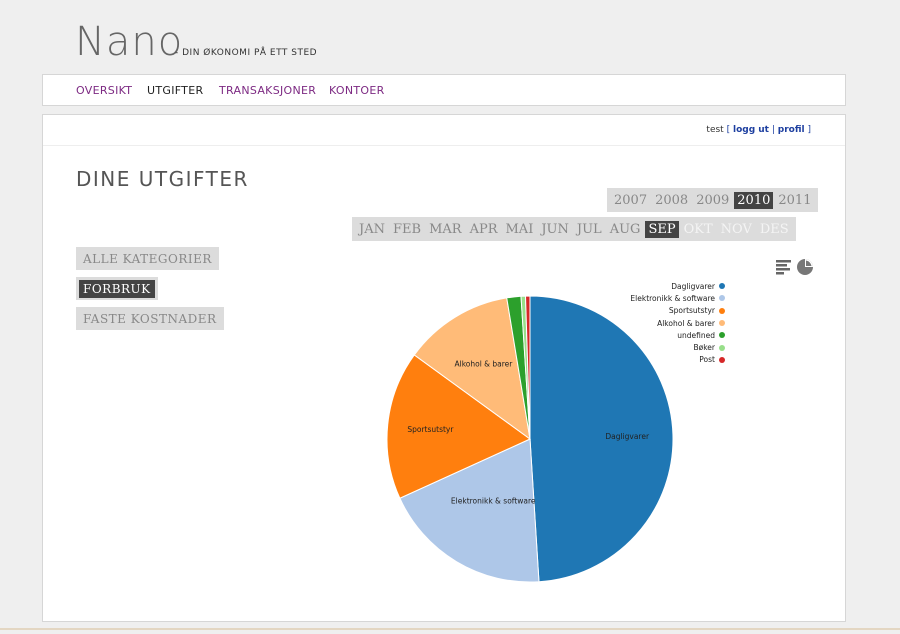  What do you see at coordinates (445, 229) in the screenshot?
I see `month-mar: MAR` at bounding box center [445, 229].